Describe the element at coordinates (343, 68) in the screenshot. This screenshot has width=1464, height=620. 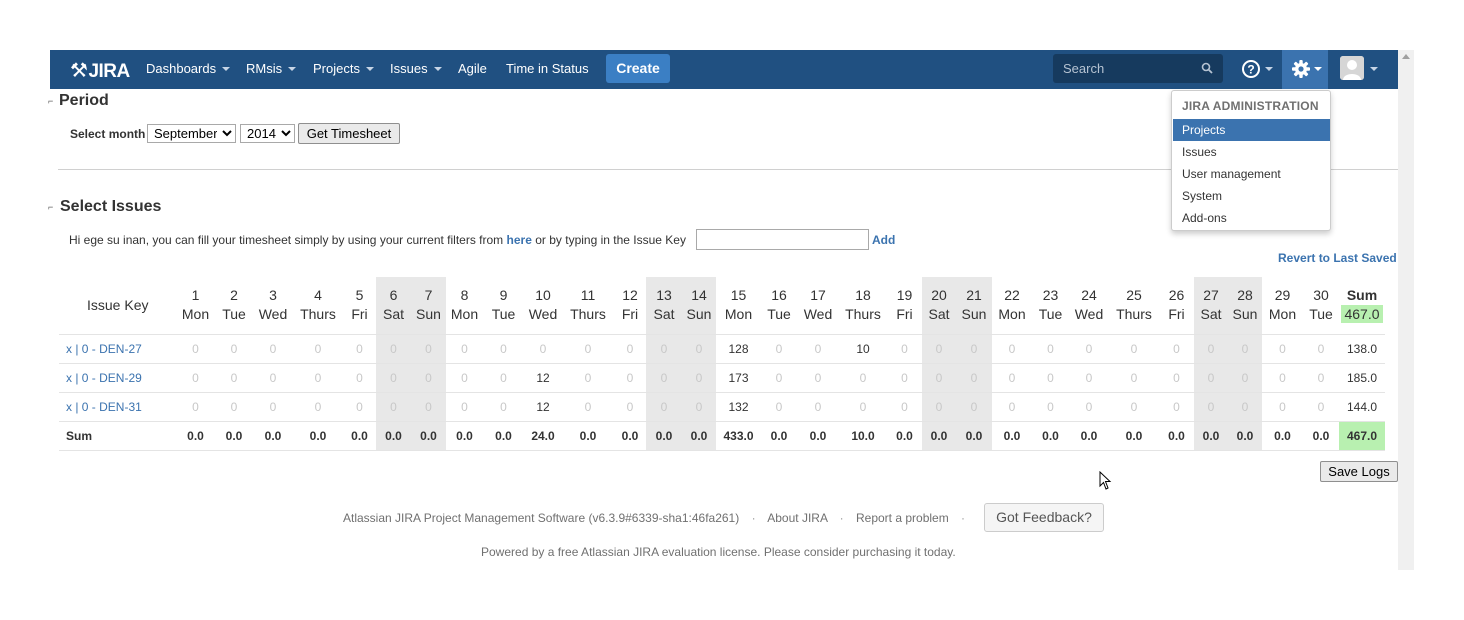
I see `nav-projects: Projects` at that location.